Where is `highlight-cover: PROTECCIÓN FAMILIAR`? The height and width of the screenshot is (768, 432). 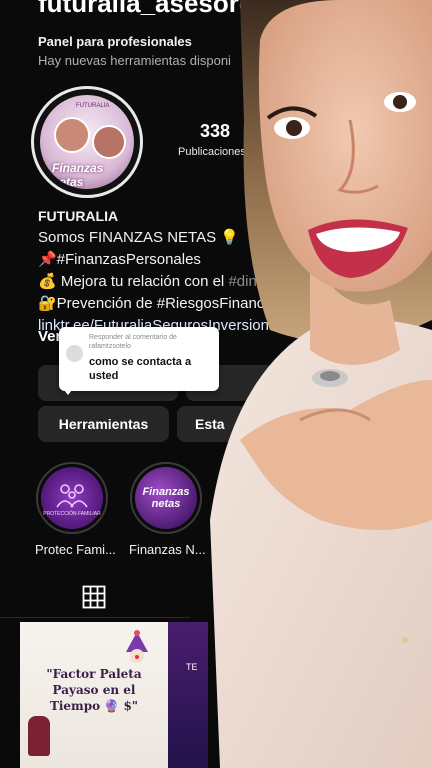
highlight-cover: PROTECCIÓN FAMILIAR is located at coordinates (72, 498).